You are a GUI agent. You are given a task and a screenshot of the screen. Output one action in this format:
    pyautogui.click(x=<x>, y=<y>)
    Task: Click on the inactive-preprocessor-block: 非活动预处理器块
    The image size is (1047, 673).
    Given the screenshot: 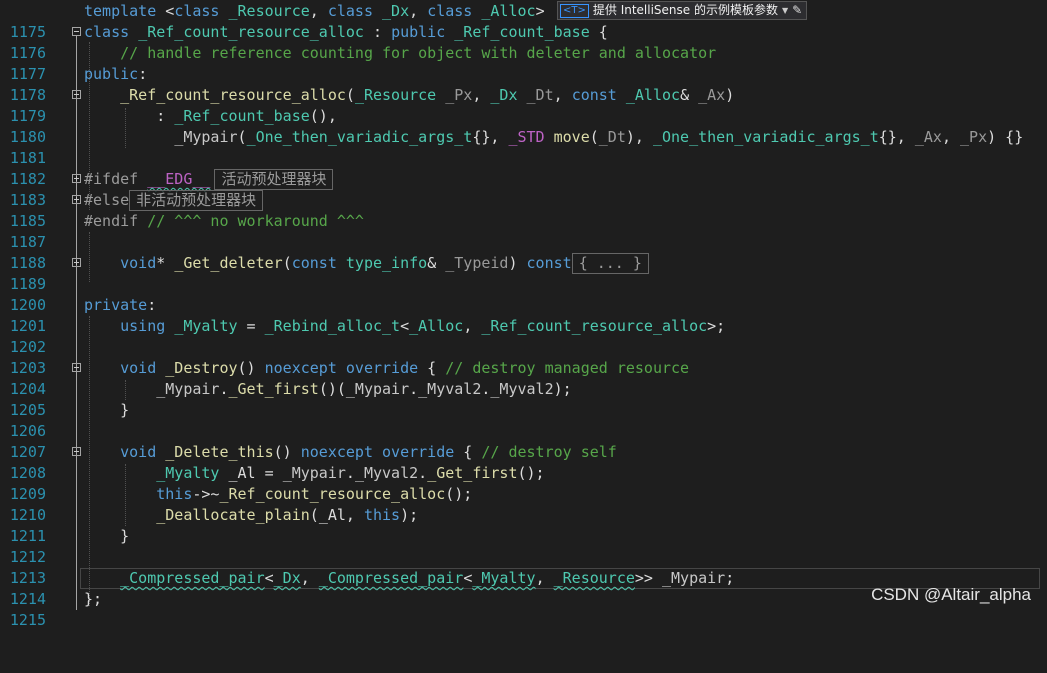 What is the action you would take?
    pyautogui.click(x=196, y=200)
    